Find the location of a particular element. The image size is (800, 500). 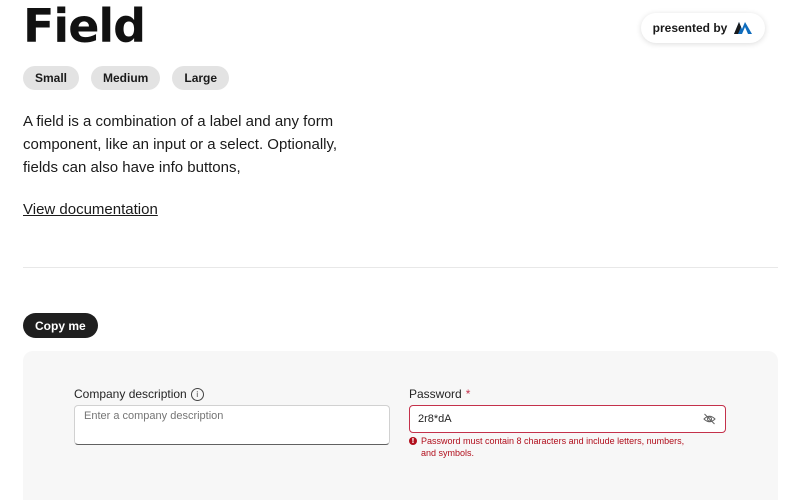

page-title: Field is located at coordinates (84, 26).